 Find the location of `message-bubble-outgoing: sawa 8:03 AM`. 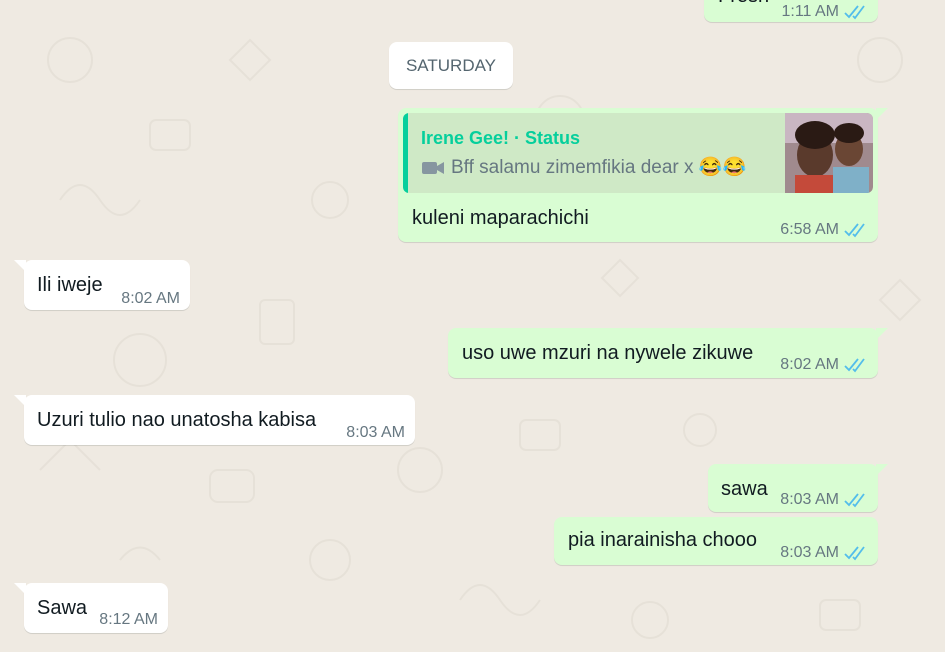

message-bubble-outgoing: sawa 8:03 AM is located at coordinates (798, 488).